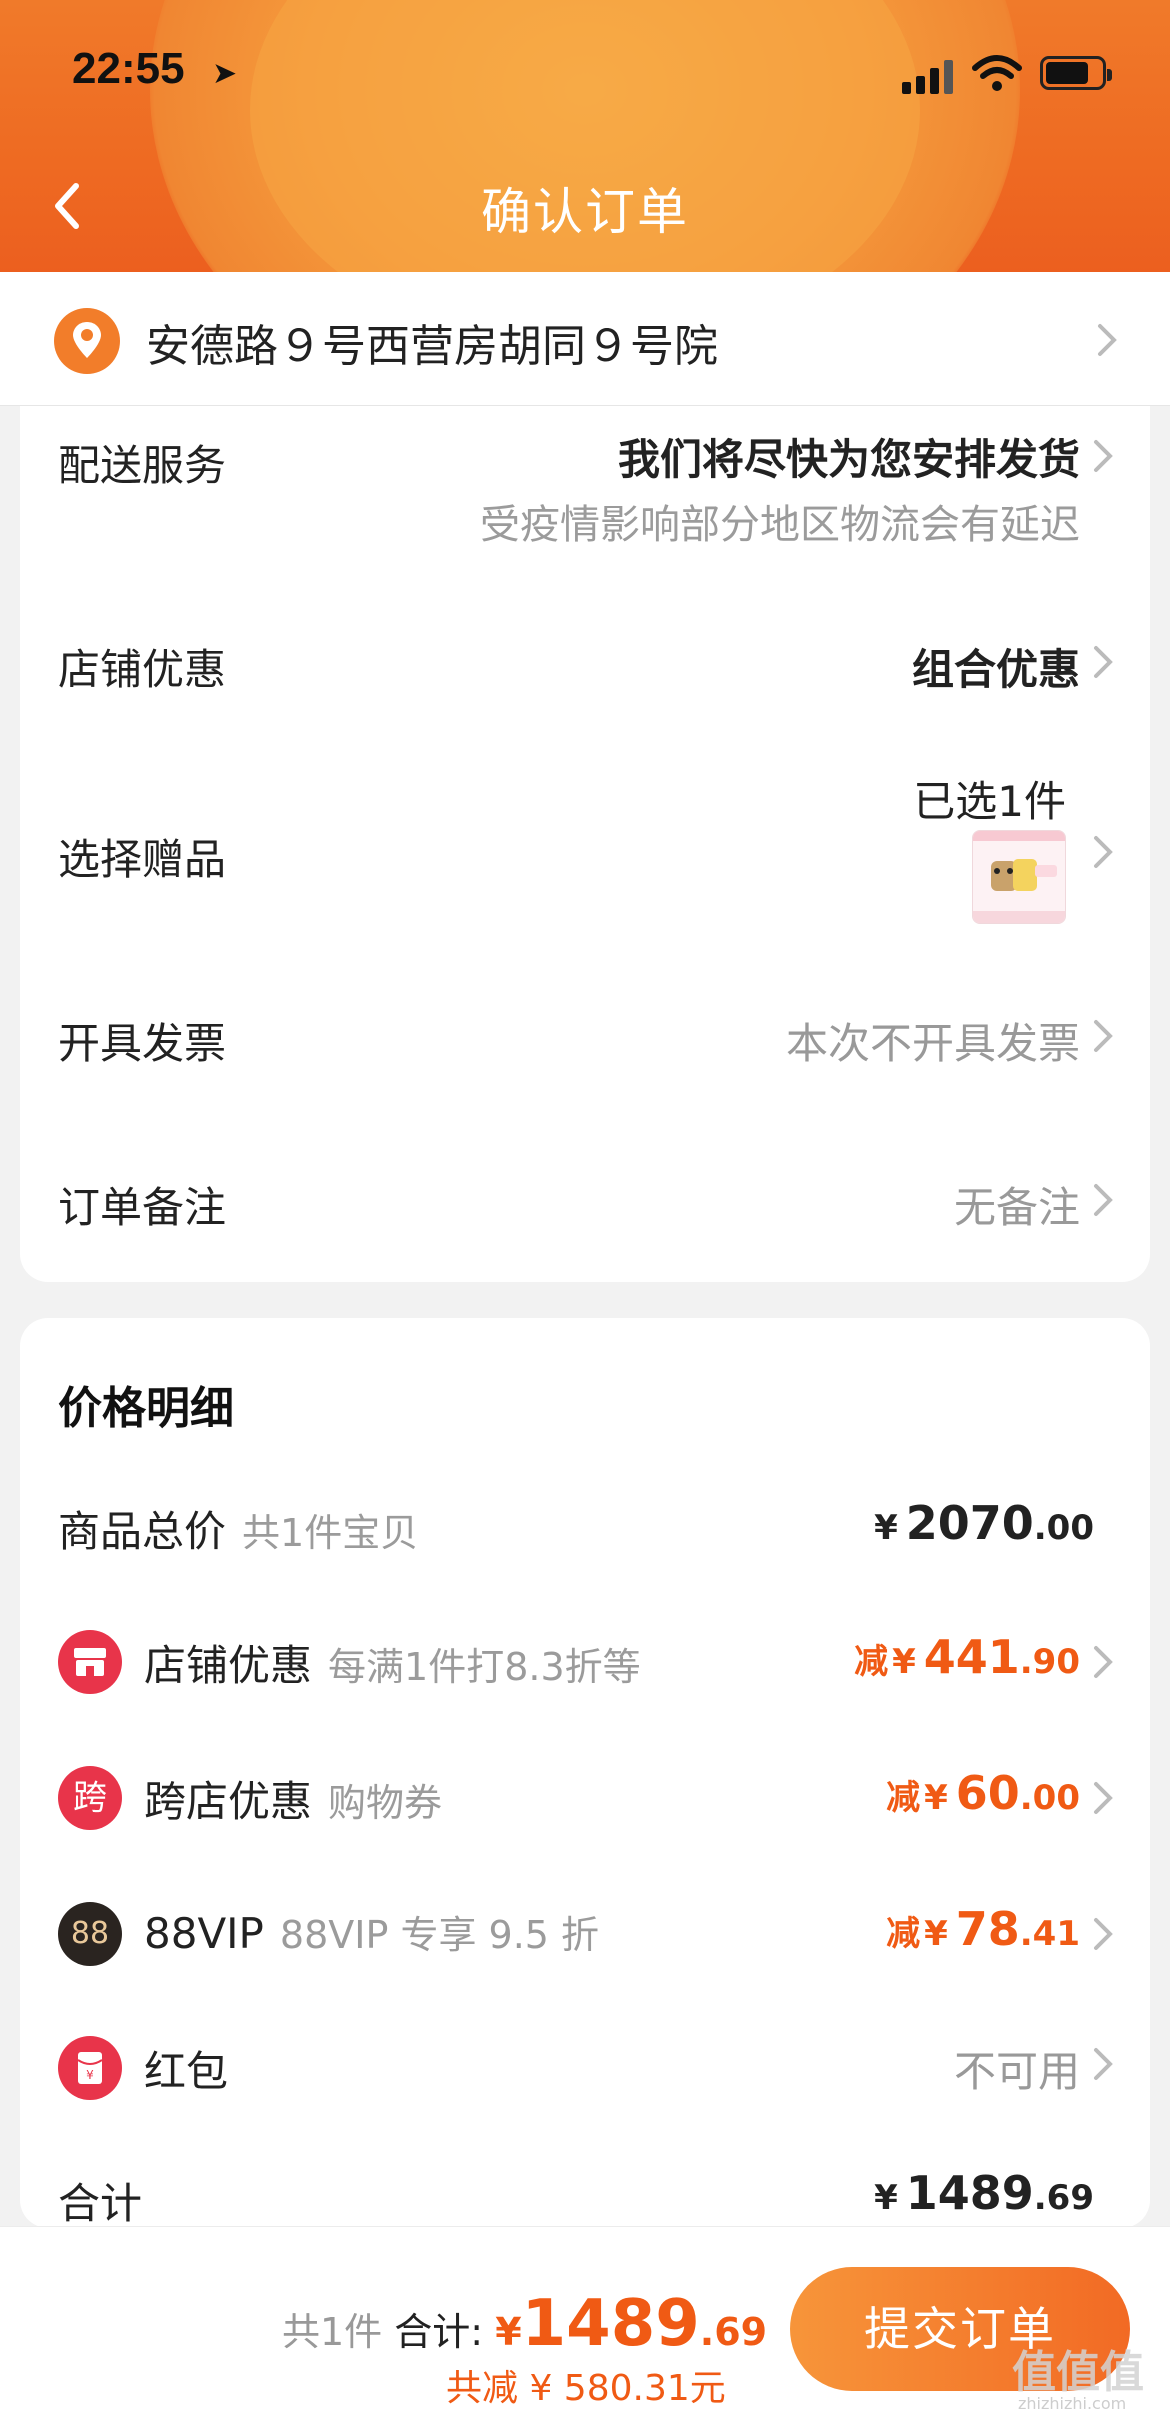 This screenshot has height=2430, width=1170. What do you see at coordinates (100, 2203) in the screenshot?
I see `total-label: 合计` at bounding box center [100, 2203].